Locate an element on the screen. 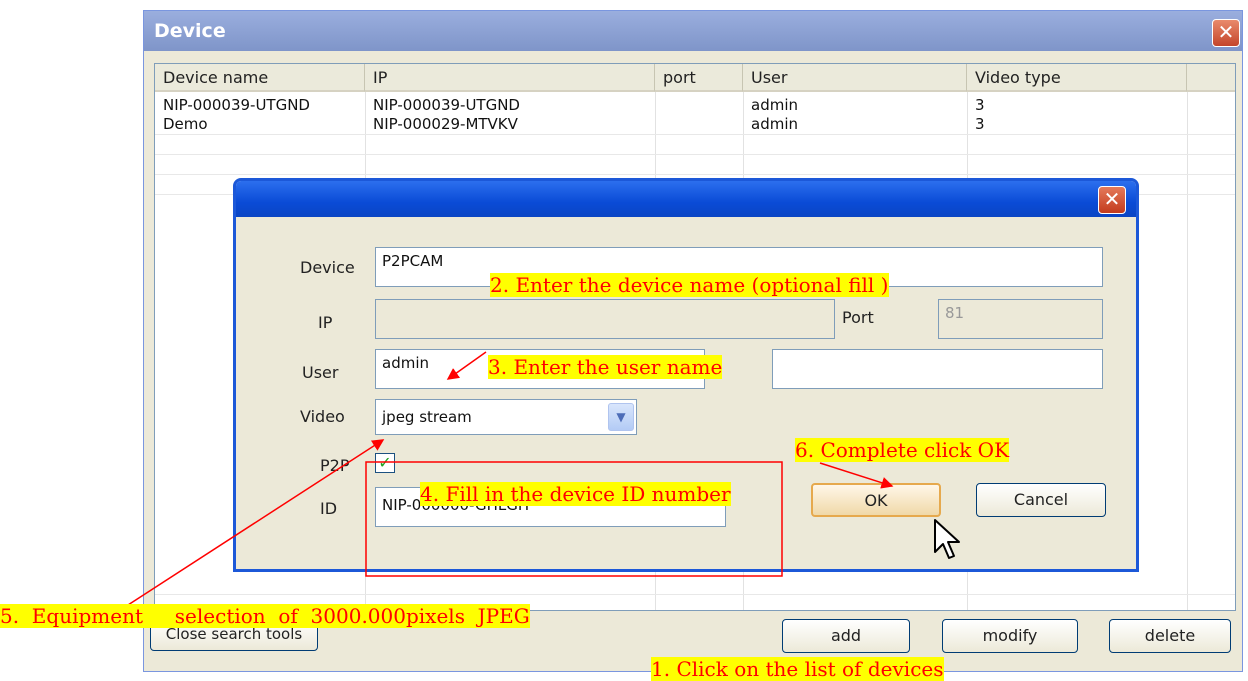 The image size is (1248, 681). id-highlight-box is located at coordinates (574, 519).